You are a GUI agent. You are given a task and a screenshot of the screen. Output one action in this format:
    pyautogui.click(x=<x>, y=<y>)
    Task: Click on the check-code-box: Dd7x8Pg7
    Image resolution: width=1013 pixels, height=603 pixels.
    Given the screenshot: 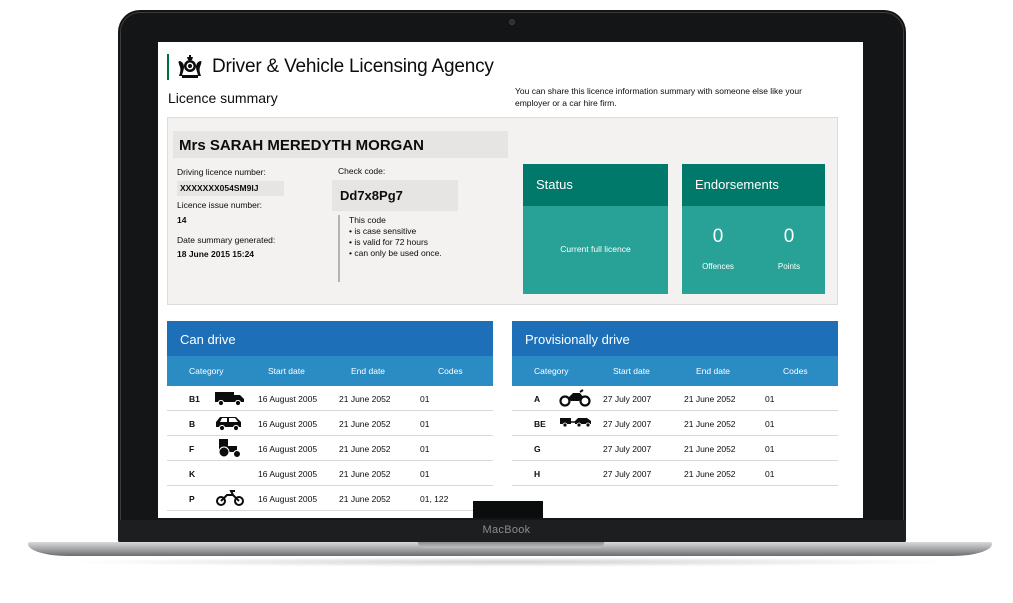 What is the action you would take?
    pyautogui.click(x=395, y=195)
    